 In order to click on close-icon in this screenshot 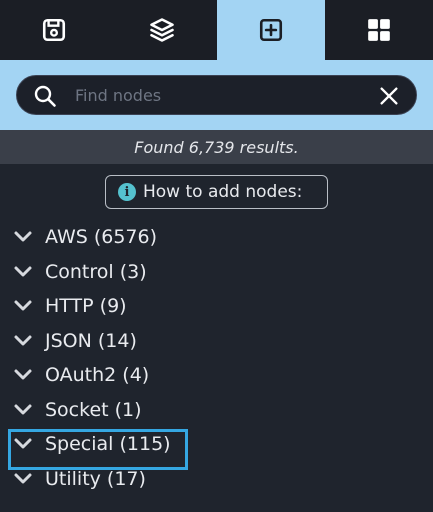, I will do `click(389, 96)`.